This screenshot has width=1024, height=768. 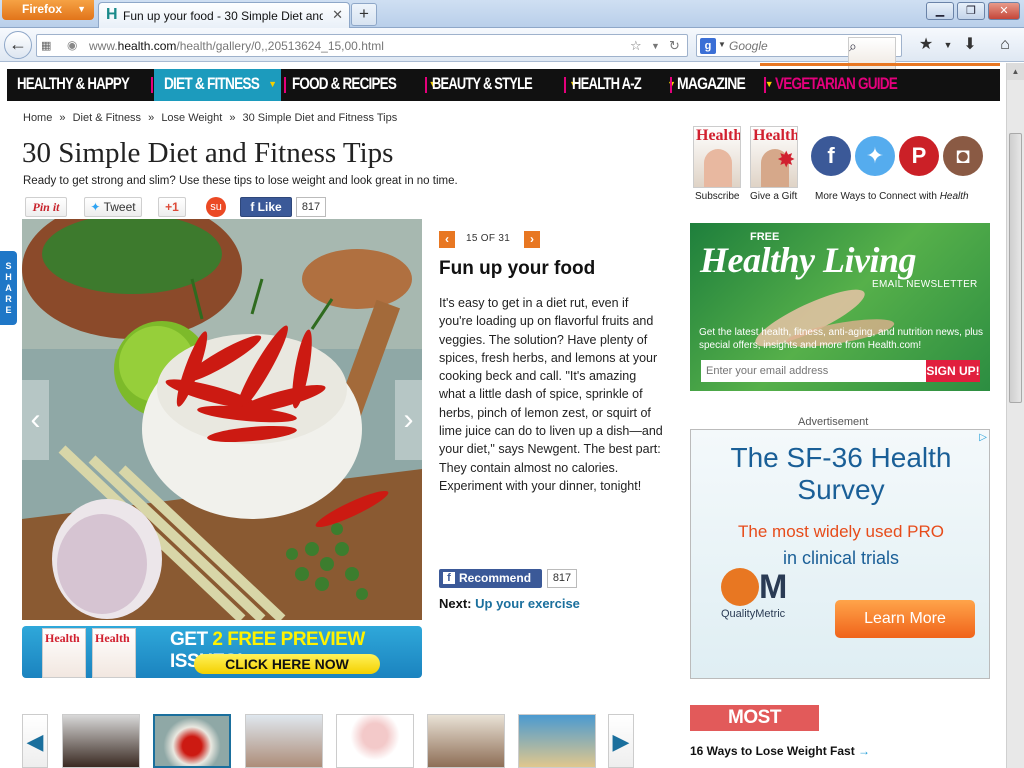 I want to click on url-dropdown-icon: ▼, so click(x=655, y=46).